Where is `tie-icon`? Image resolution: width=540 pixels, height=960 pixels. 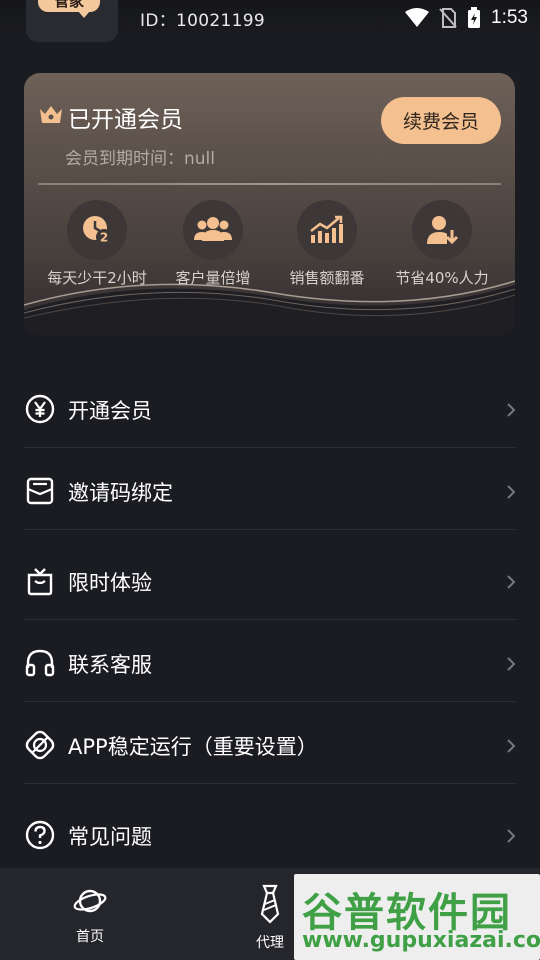 tie-icon is located at coordinates (270, 904).